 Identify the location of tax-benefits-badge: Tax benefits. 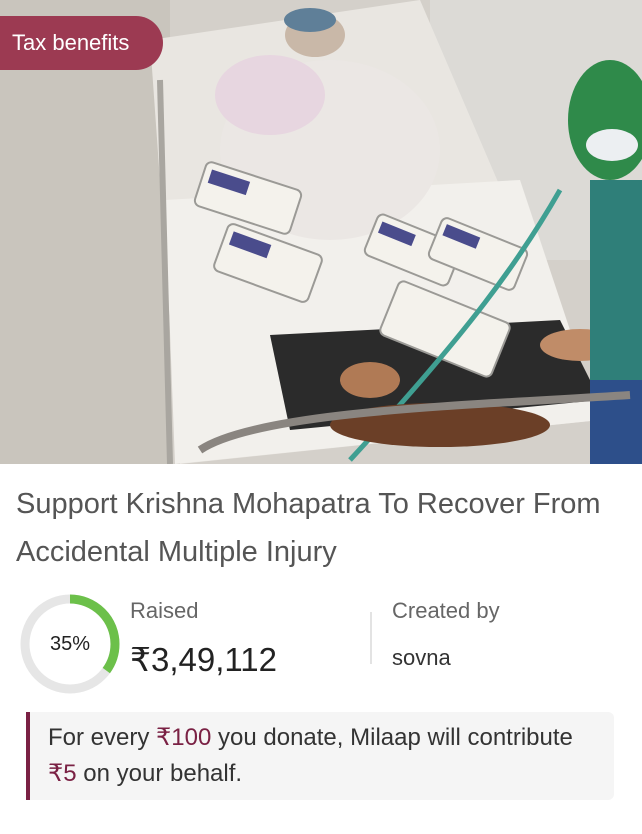
(82, 43).